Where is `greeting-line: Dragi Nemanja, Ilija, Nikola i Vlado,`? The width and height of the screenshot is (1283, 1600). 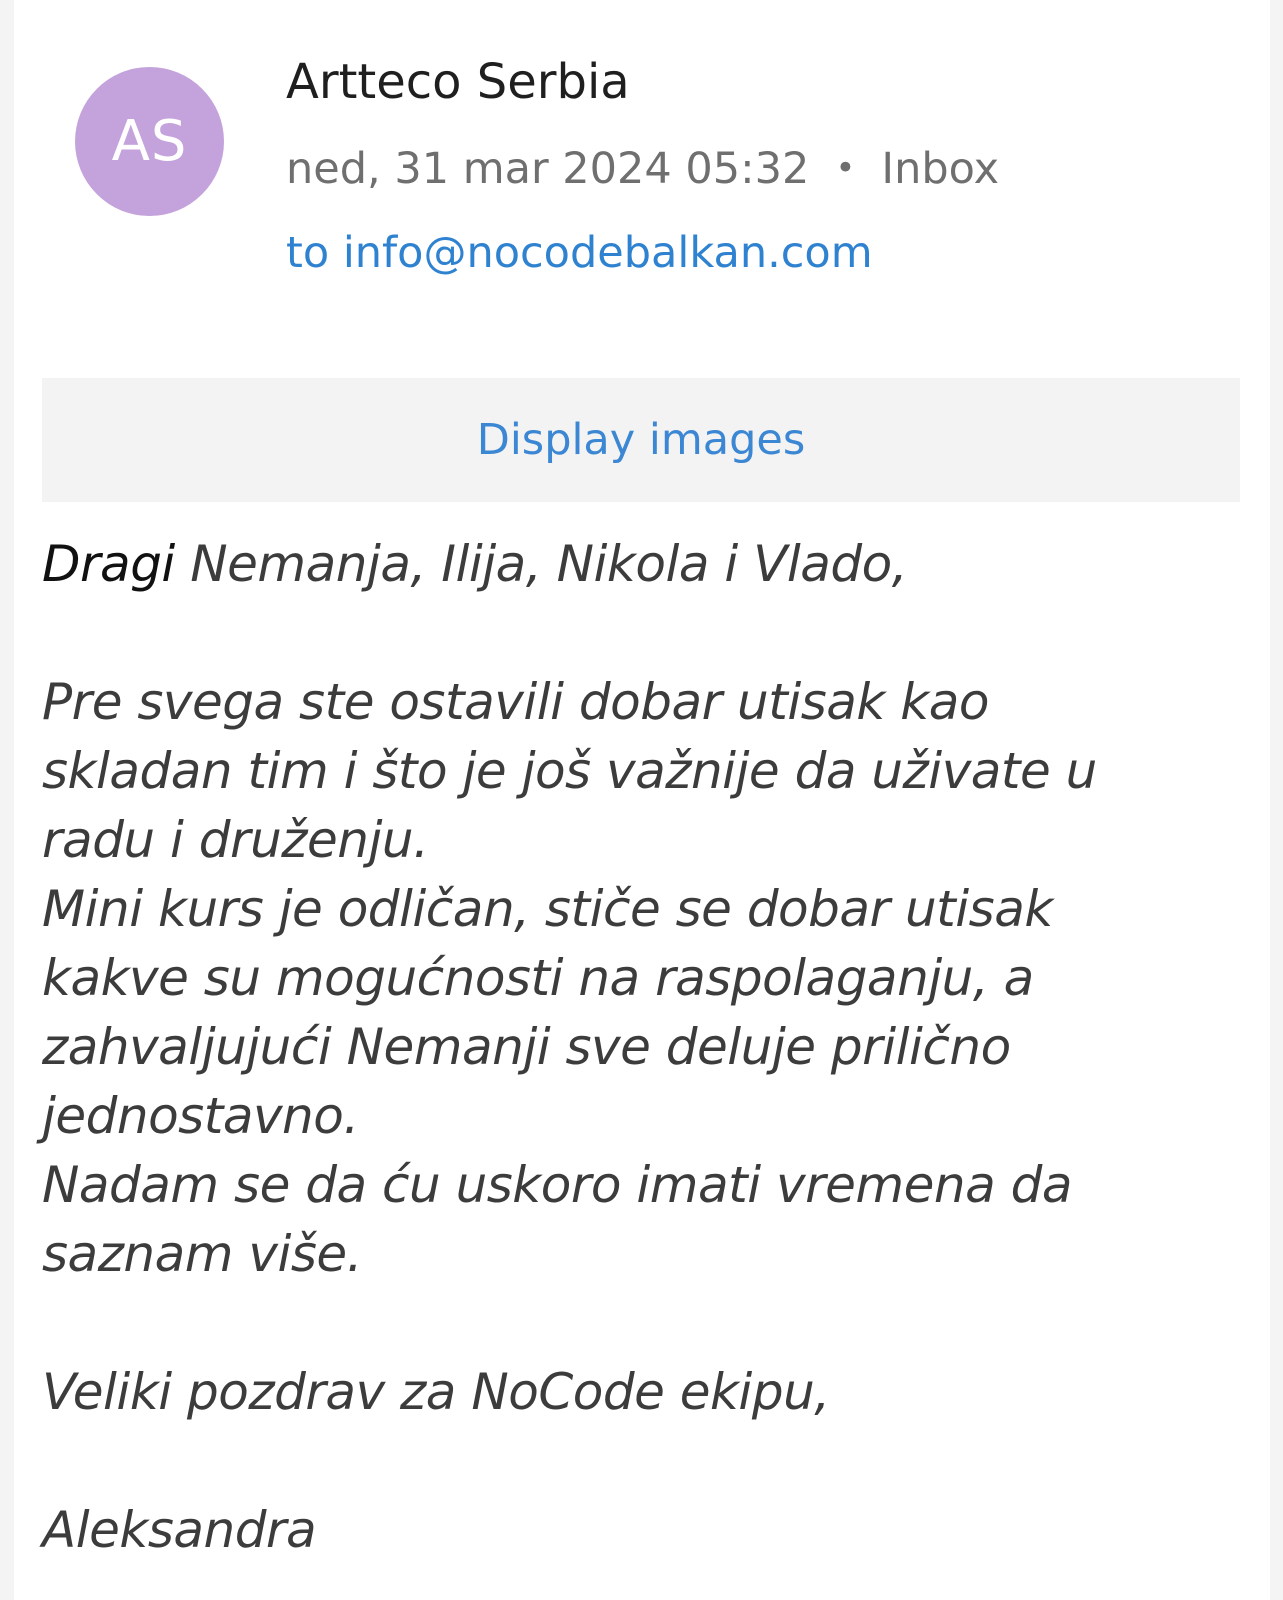 greeting-line: Dragi Nemanja, Ilija, Nikola i Vlado, is located at coordinates (642, 564).